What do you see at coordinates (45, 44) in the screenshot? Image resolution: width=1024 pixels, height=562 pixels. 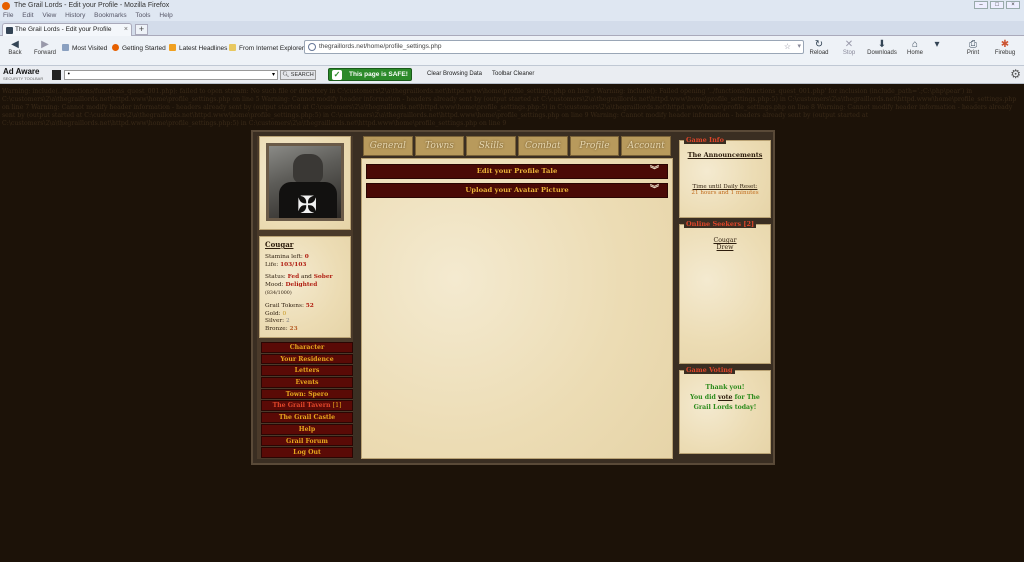 I see `forward-arrow-icon: ▶` at bounding box center [45, 44].